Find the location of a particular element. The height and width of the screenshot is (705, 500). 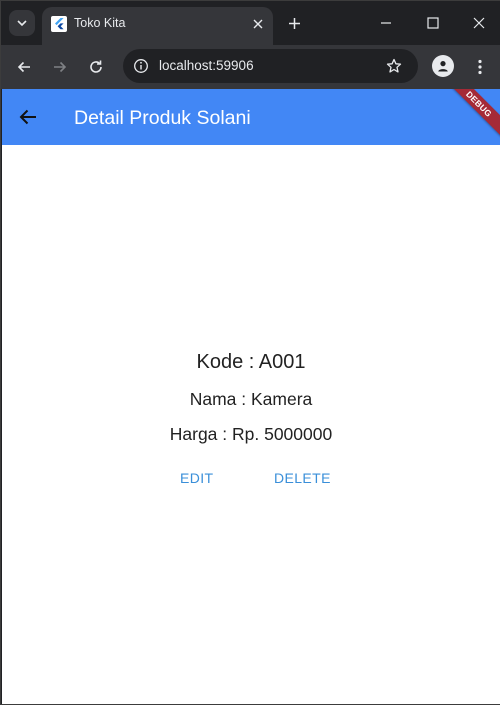

arrow-left-icon is located at coordinates (23, 67).